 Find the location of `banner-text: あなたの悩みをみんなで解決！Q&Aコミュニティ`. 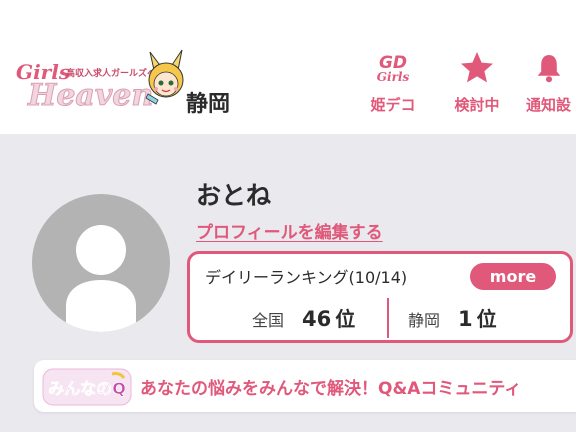

banner-text: あなたの悩みをみんなで解決！Q&Aコミュニティ is located at coordinates (331, 389).